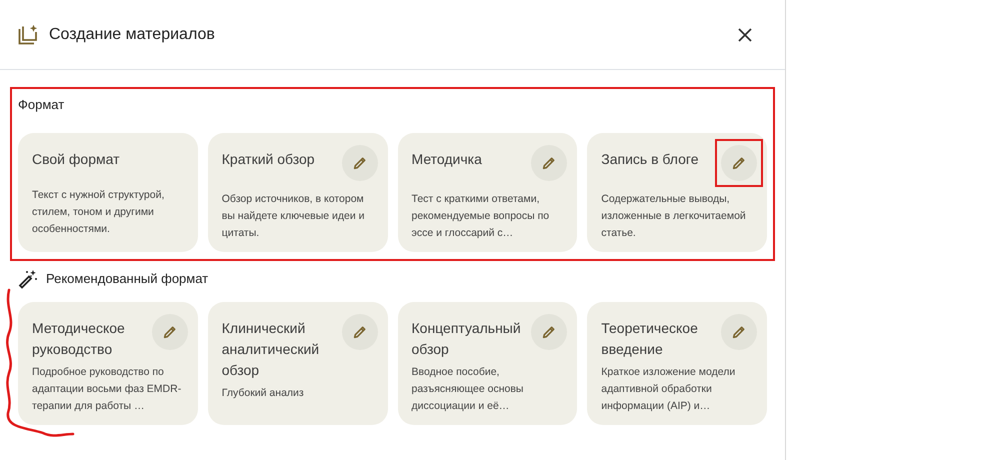 Image resolution: width=986 pixels, height=460 pixels. I want to click on section-heading: Рекомендованный формат, so click(127, 279).